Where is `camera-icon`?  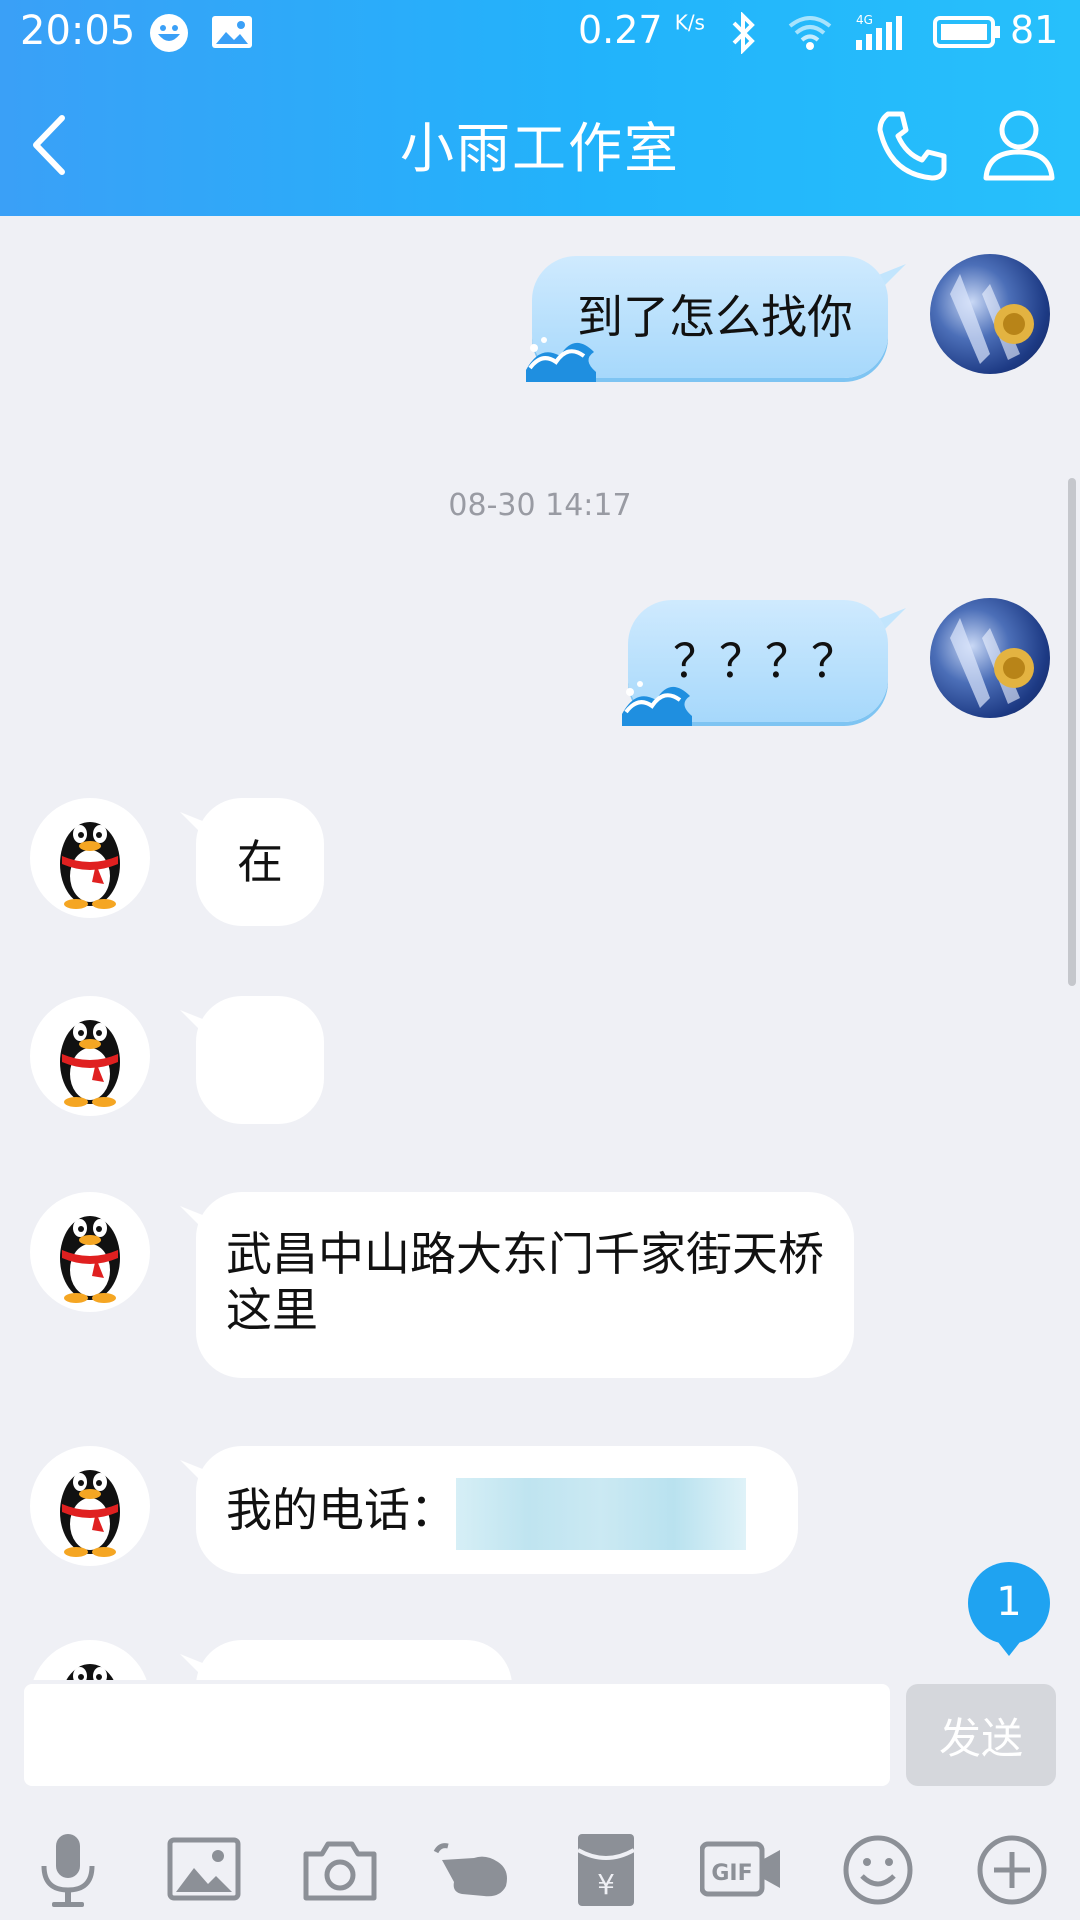 camera-icon is located at coordinates (340, 1871).